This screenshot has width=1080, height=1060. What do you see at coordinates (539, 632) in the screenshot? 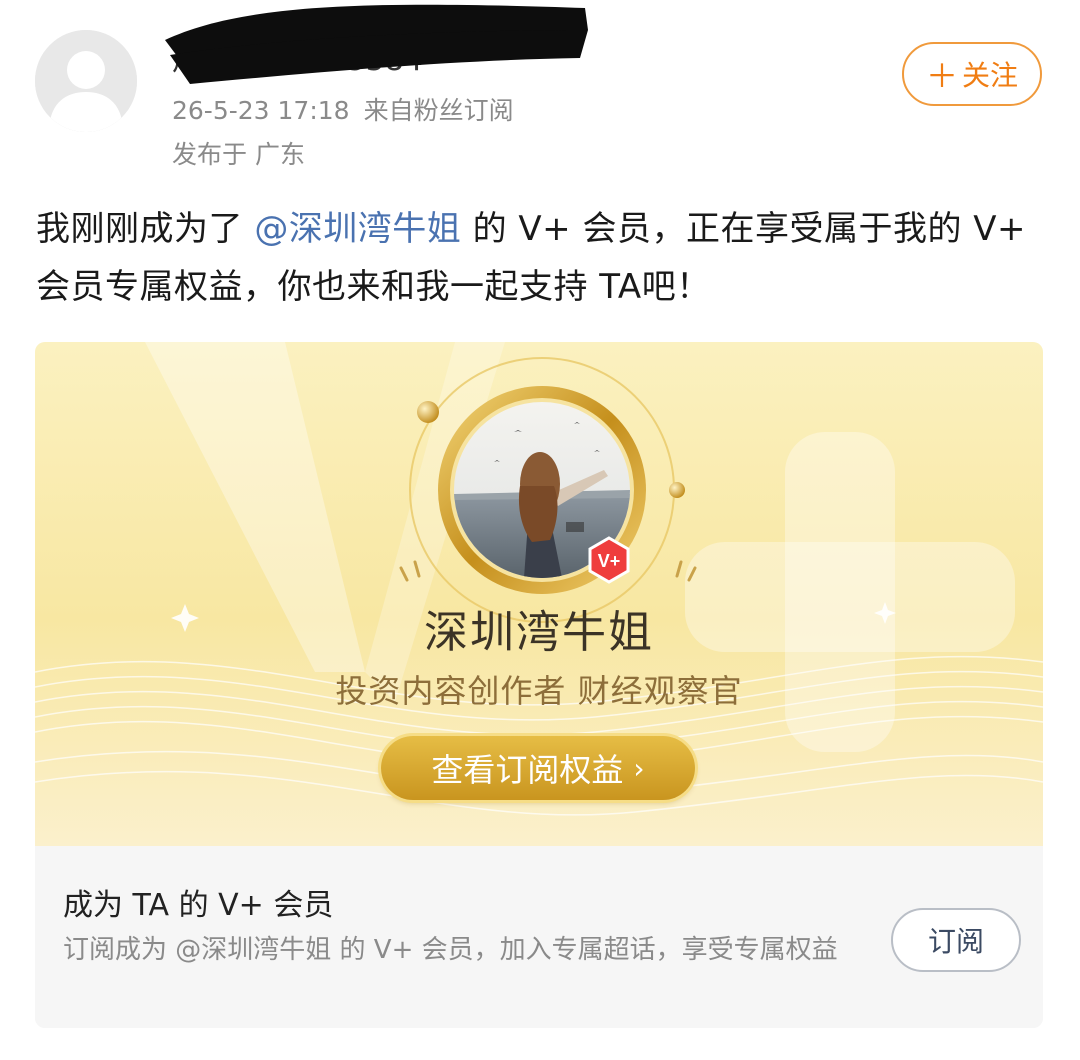
I see `creator-name: 深圳湾牛姐` at bounding box center [539, 632].